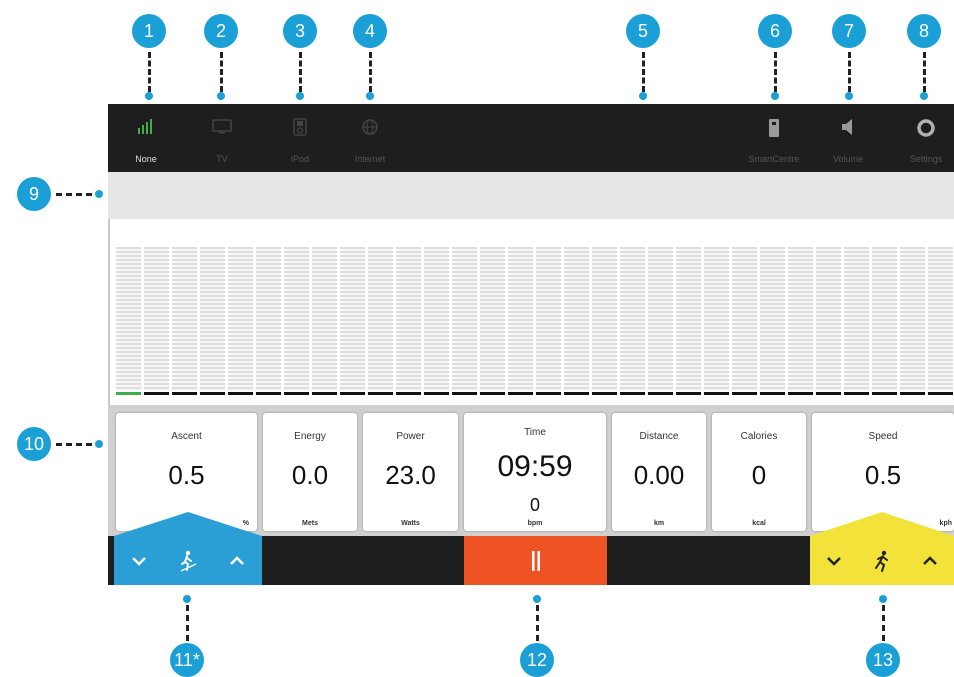  What do you see at coordinates (926, 138) in the screenshot?
I see `settings-button: Settings` at bounding box center [926, 138].